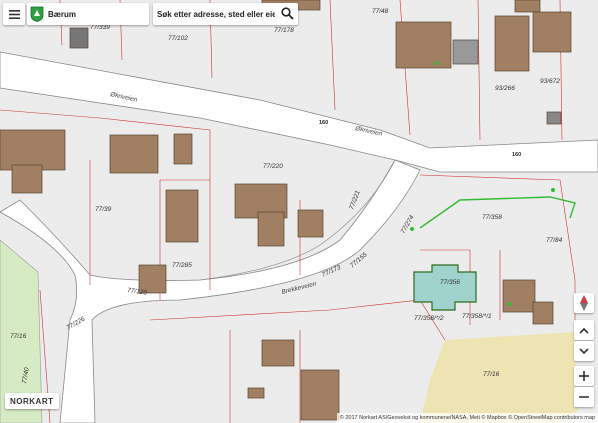 The width and height of the screenshot is (598, 423). What do you see at coordinates (37, 14) in the screenshot?
I see `municipality-crest-icon` at bounding box center [37, 14].